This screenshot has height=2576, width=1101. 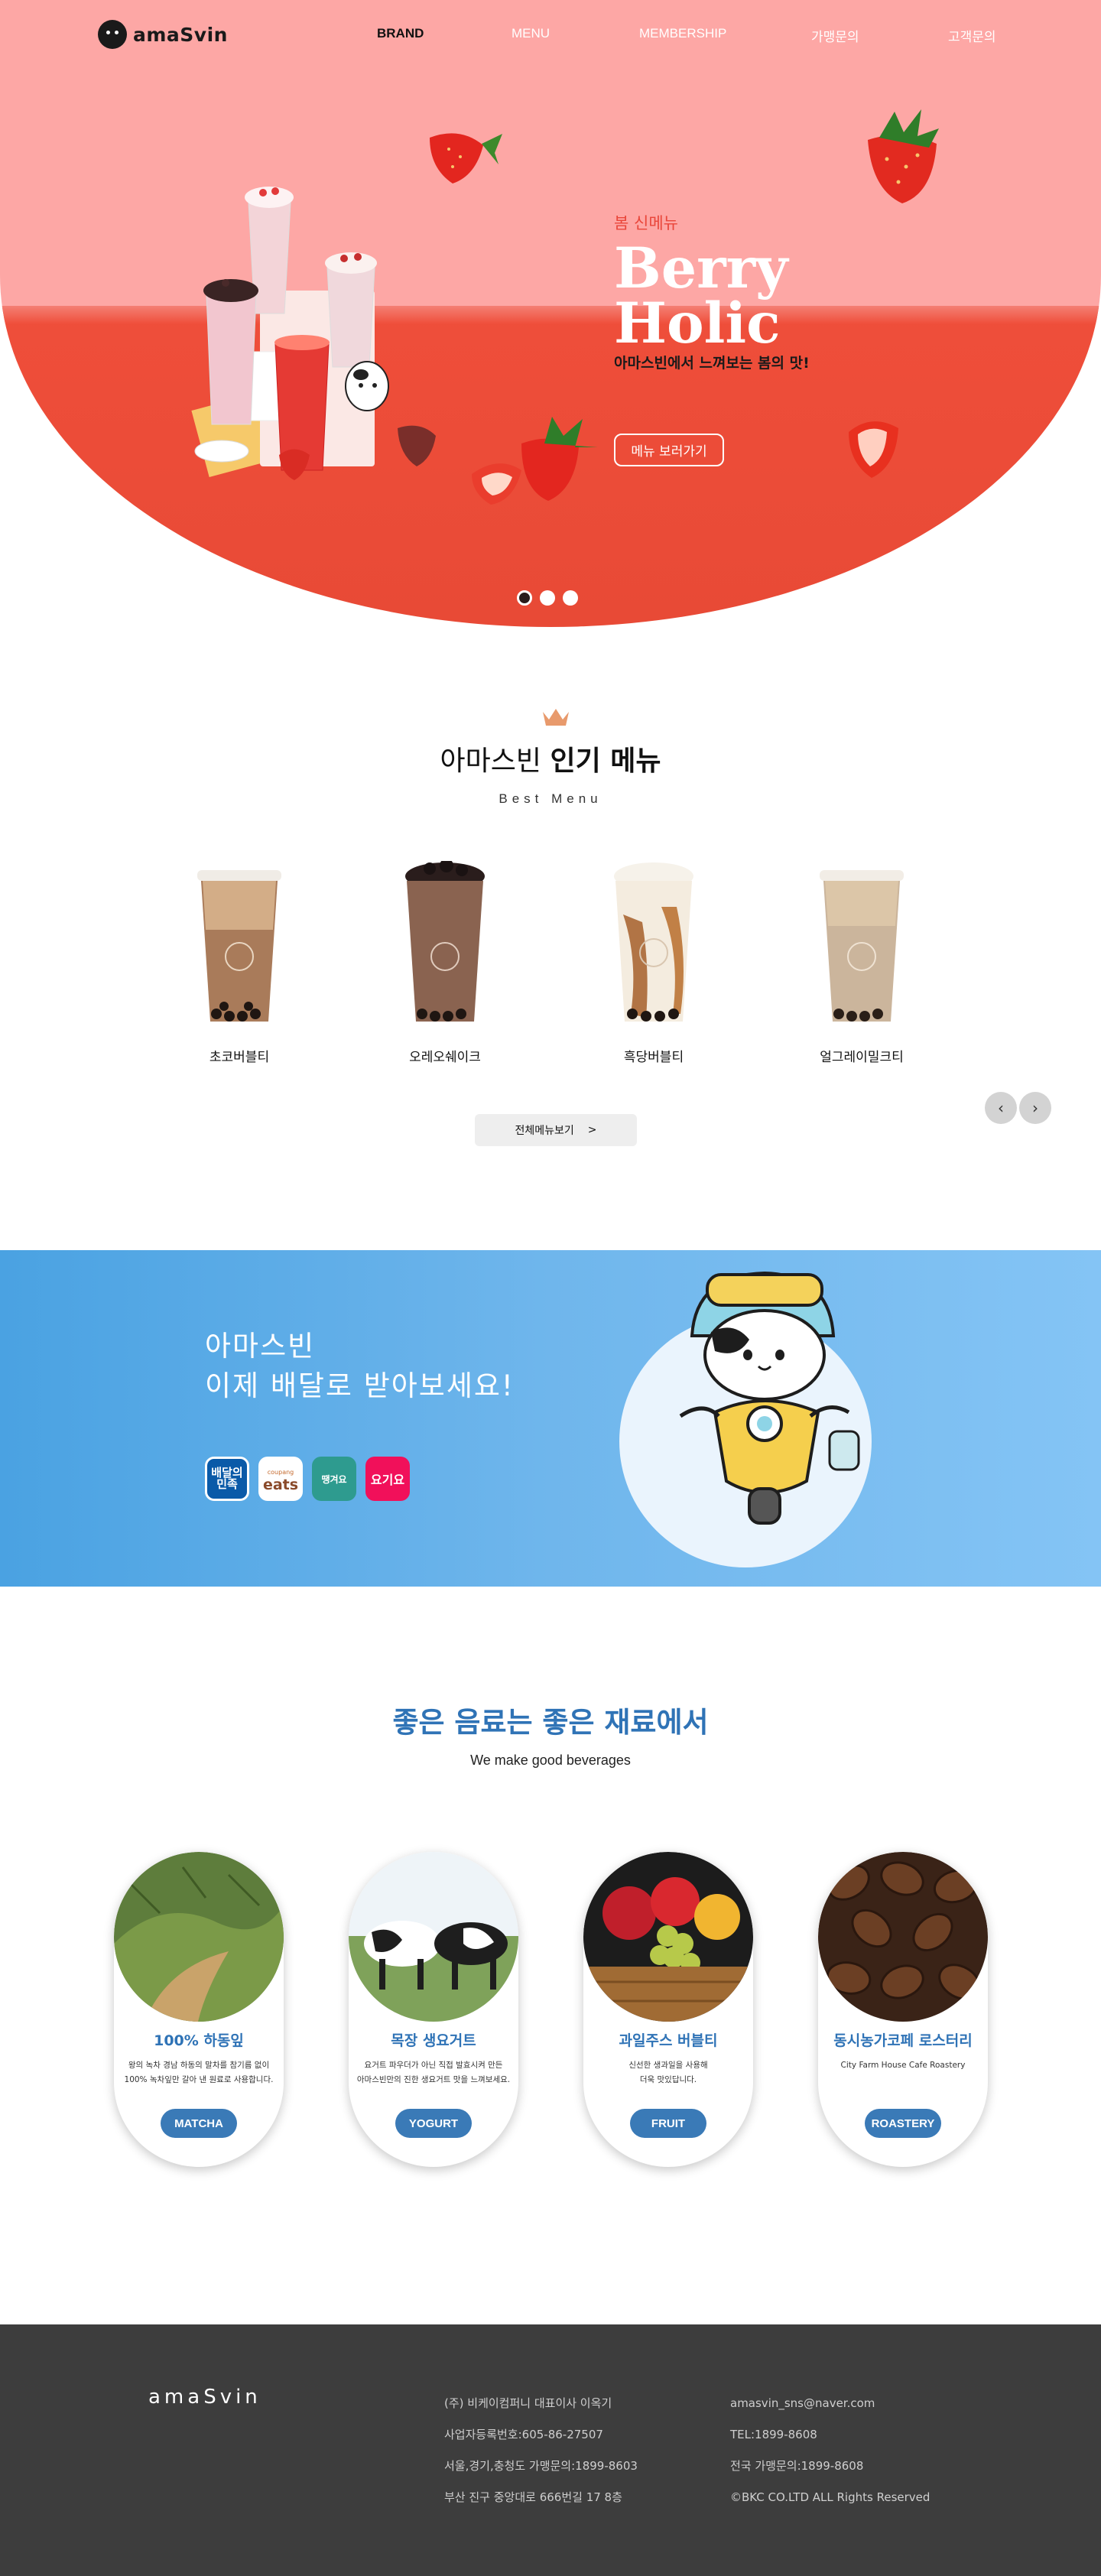 What do you see at coordinates (972, 36) in the screenshot?
I see `nav-customer: 고객문의` at bounding box center [972, 36].